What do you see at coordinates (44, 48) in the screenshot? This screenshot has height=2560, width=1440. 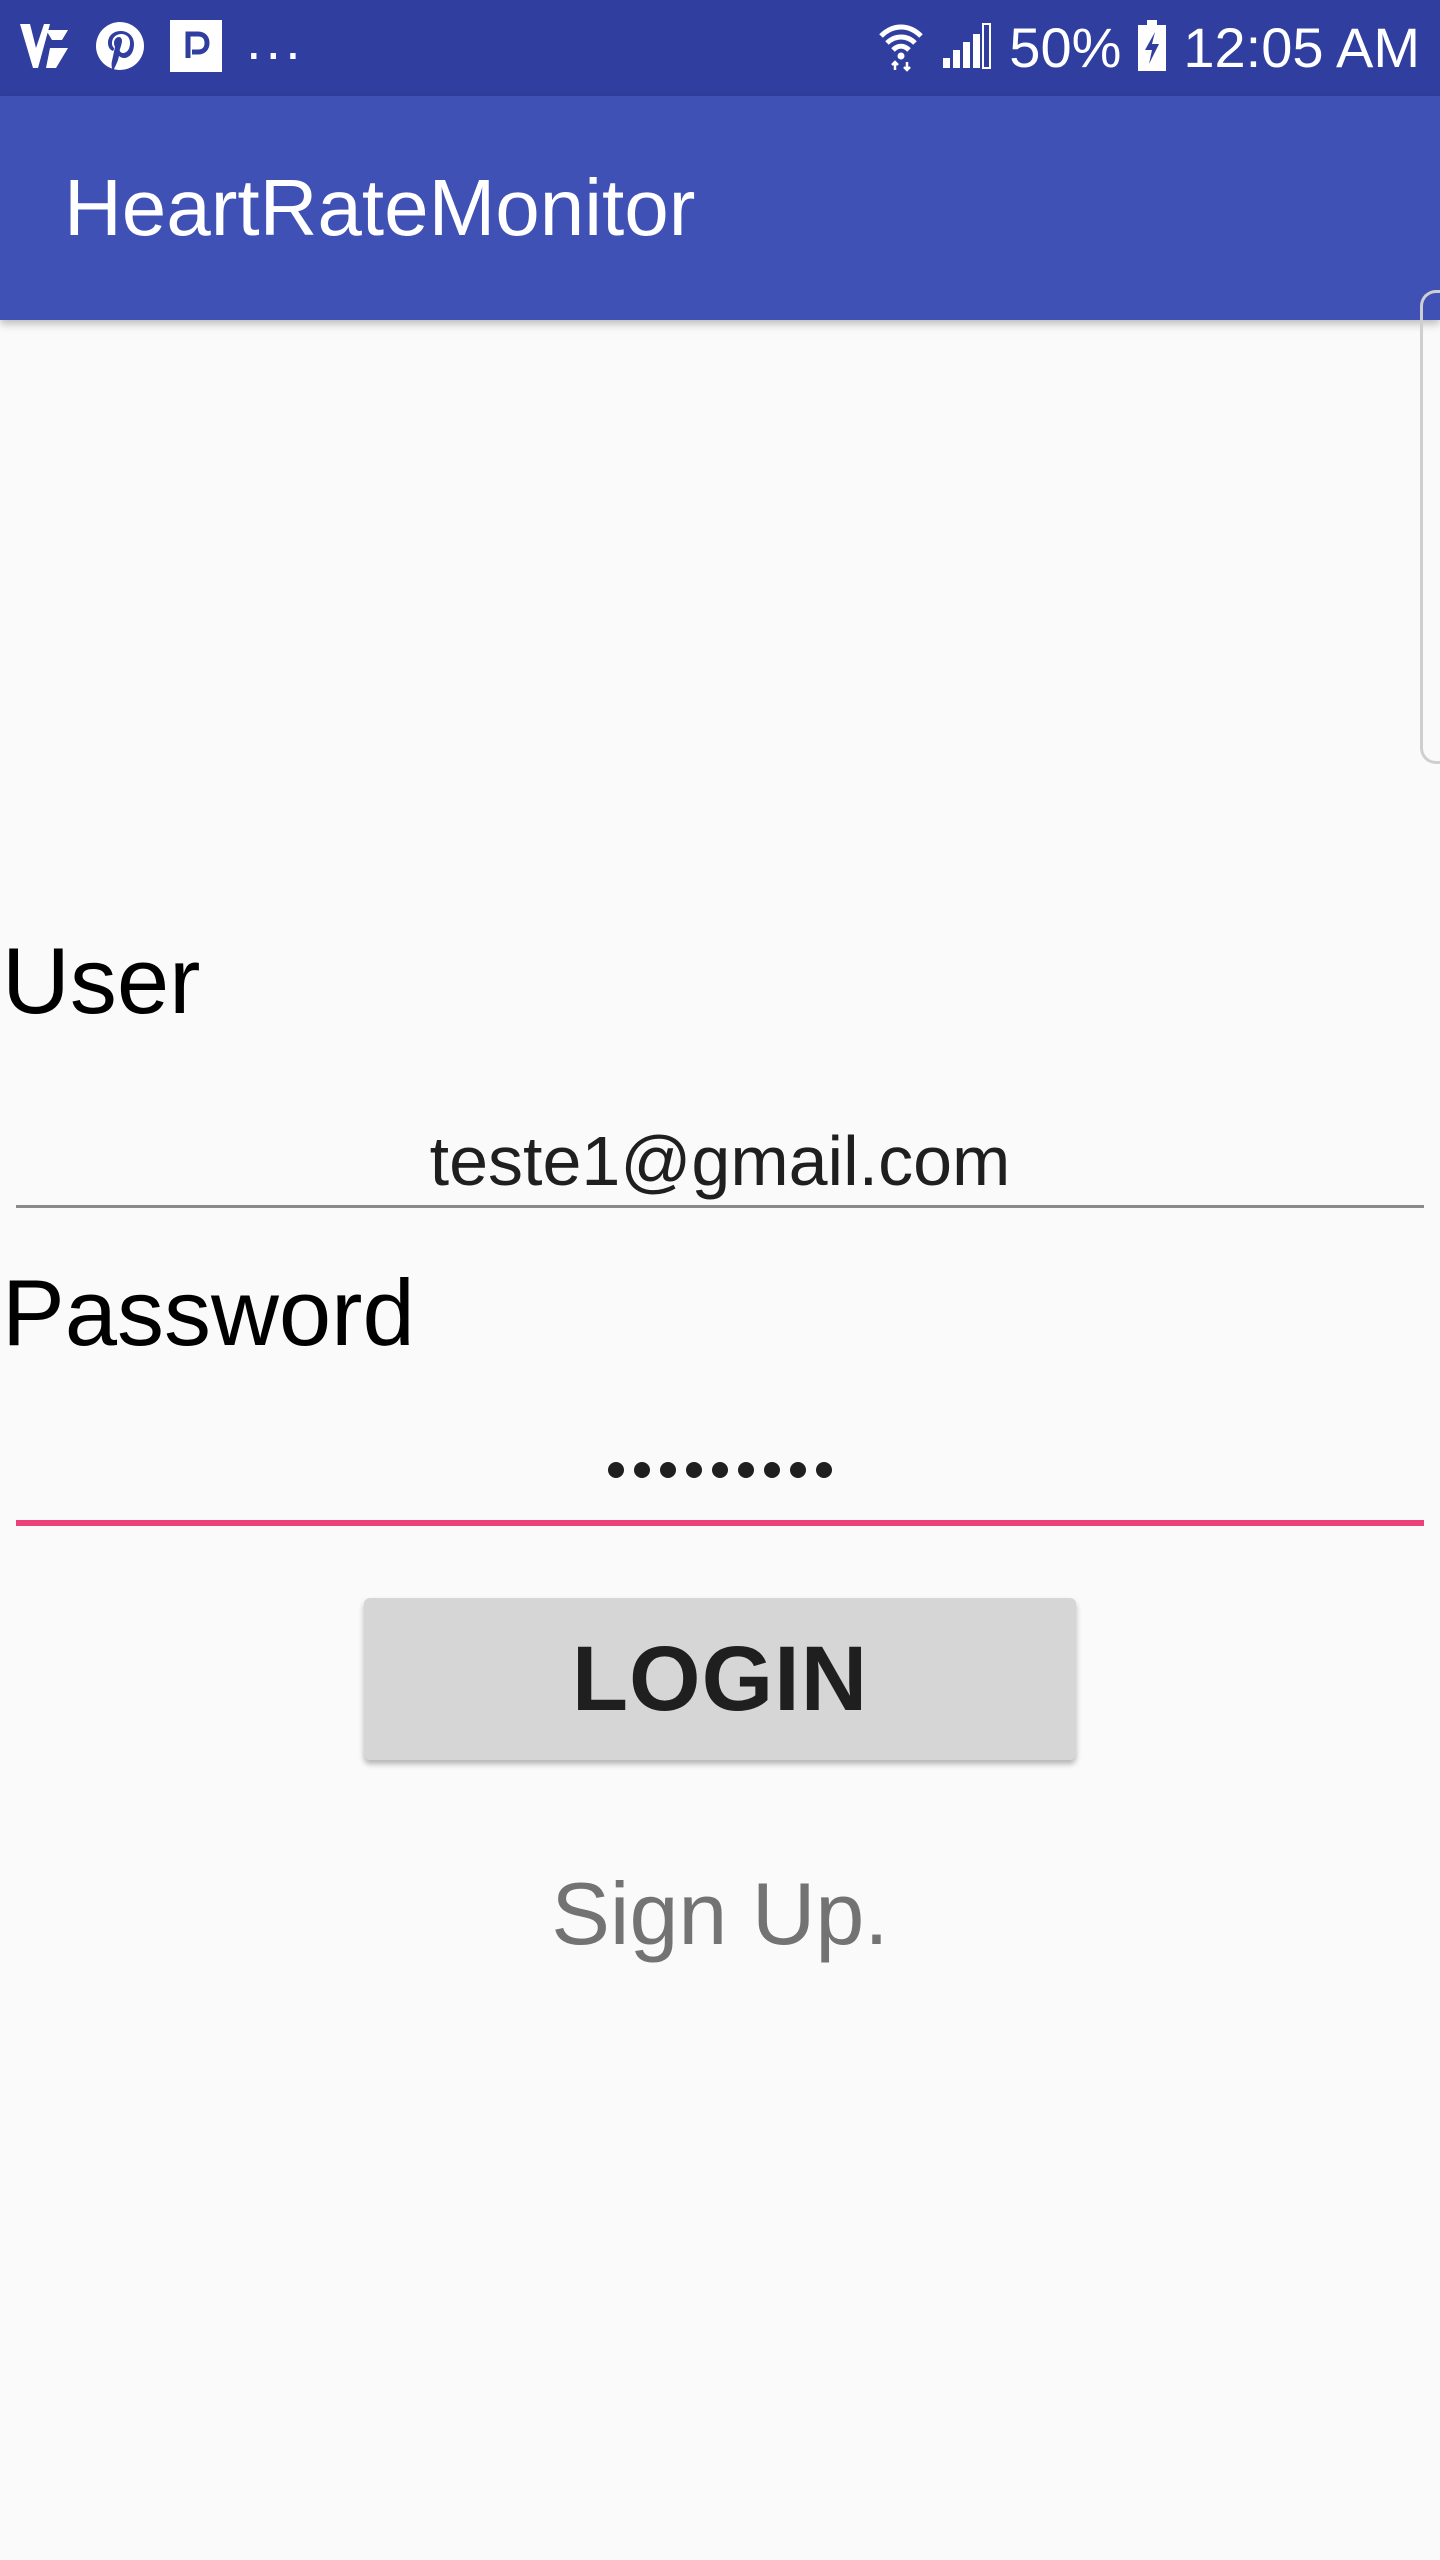 I see `vk-icon` at bounding box center [44, 48].